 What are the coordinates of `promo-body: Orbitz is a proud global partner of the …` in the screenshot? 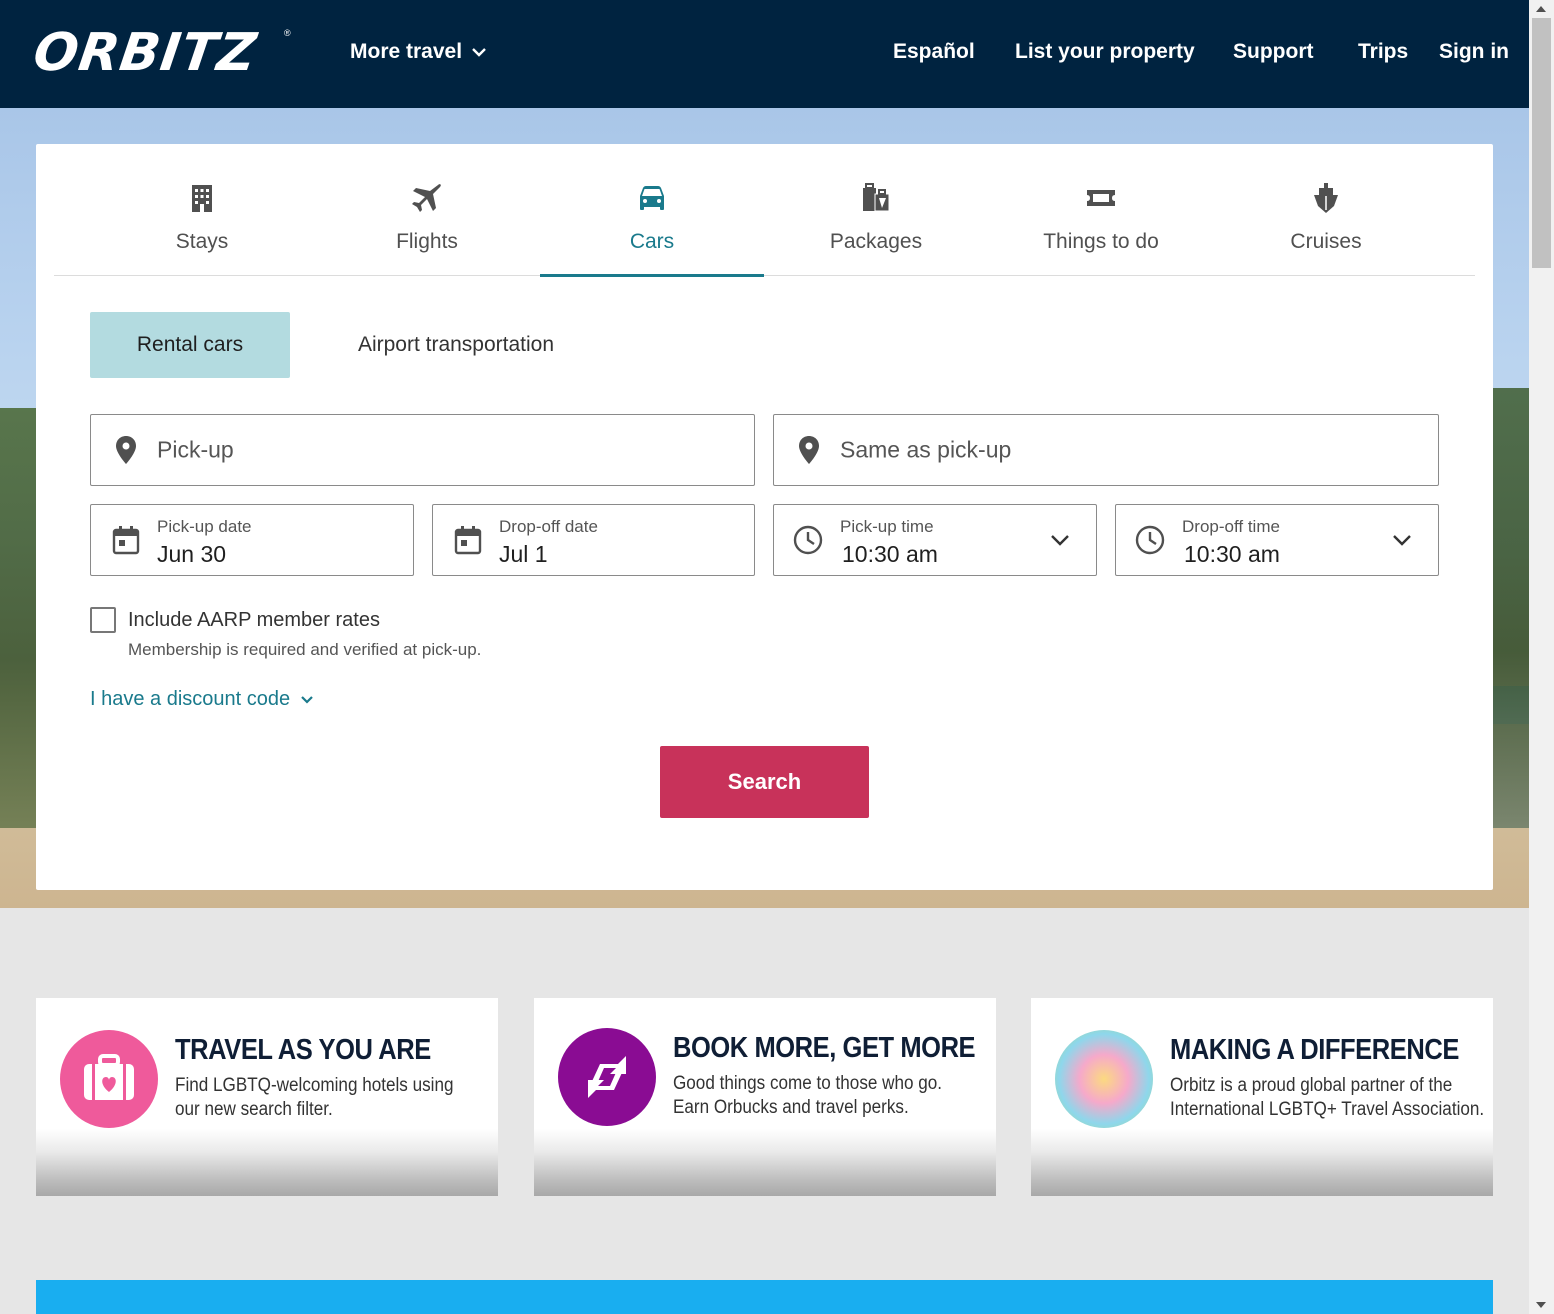 It's located at (1327, 1098).